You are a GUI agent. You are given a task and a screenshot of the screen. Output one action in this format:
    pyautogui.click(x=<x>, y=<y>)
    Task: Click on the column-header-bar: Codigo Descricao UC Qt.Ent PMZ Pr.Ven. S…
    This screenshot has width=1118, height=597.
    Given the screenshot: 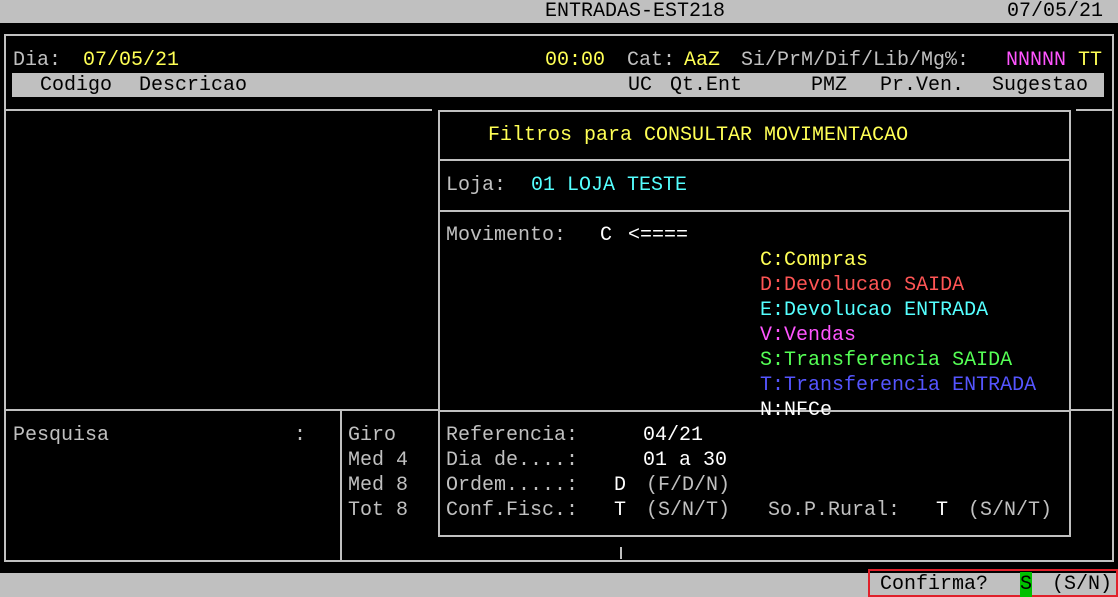 What is the action you would take?
    pyautogui.click(x=558, y=85)
    